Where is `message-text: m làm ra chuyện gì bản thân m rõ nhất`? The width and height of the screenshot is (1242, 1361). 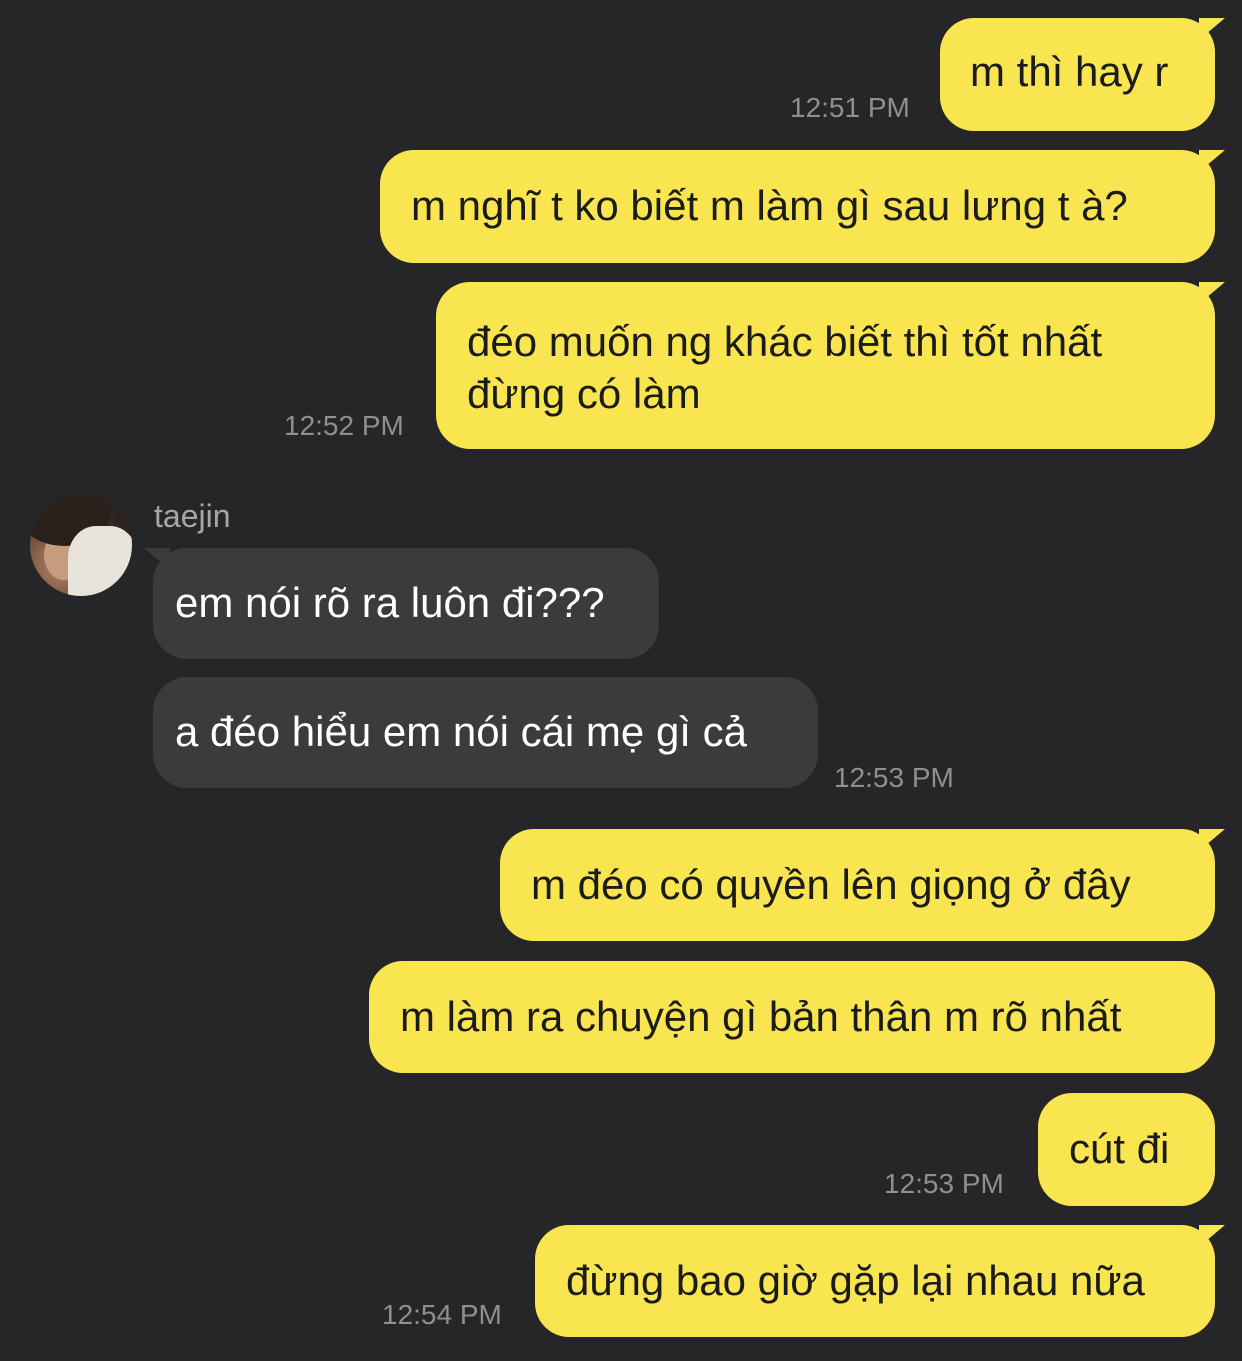 message-text: m làm ra chuyện gì bản thân m rõ nhất is located at coordinates (761, 1016).